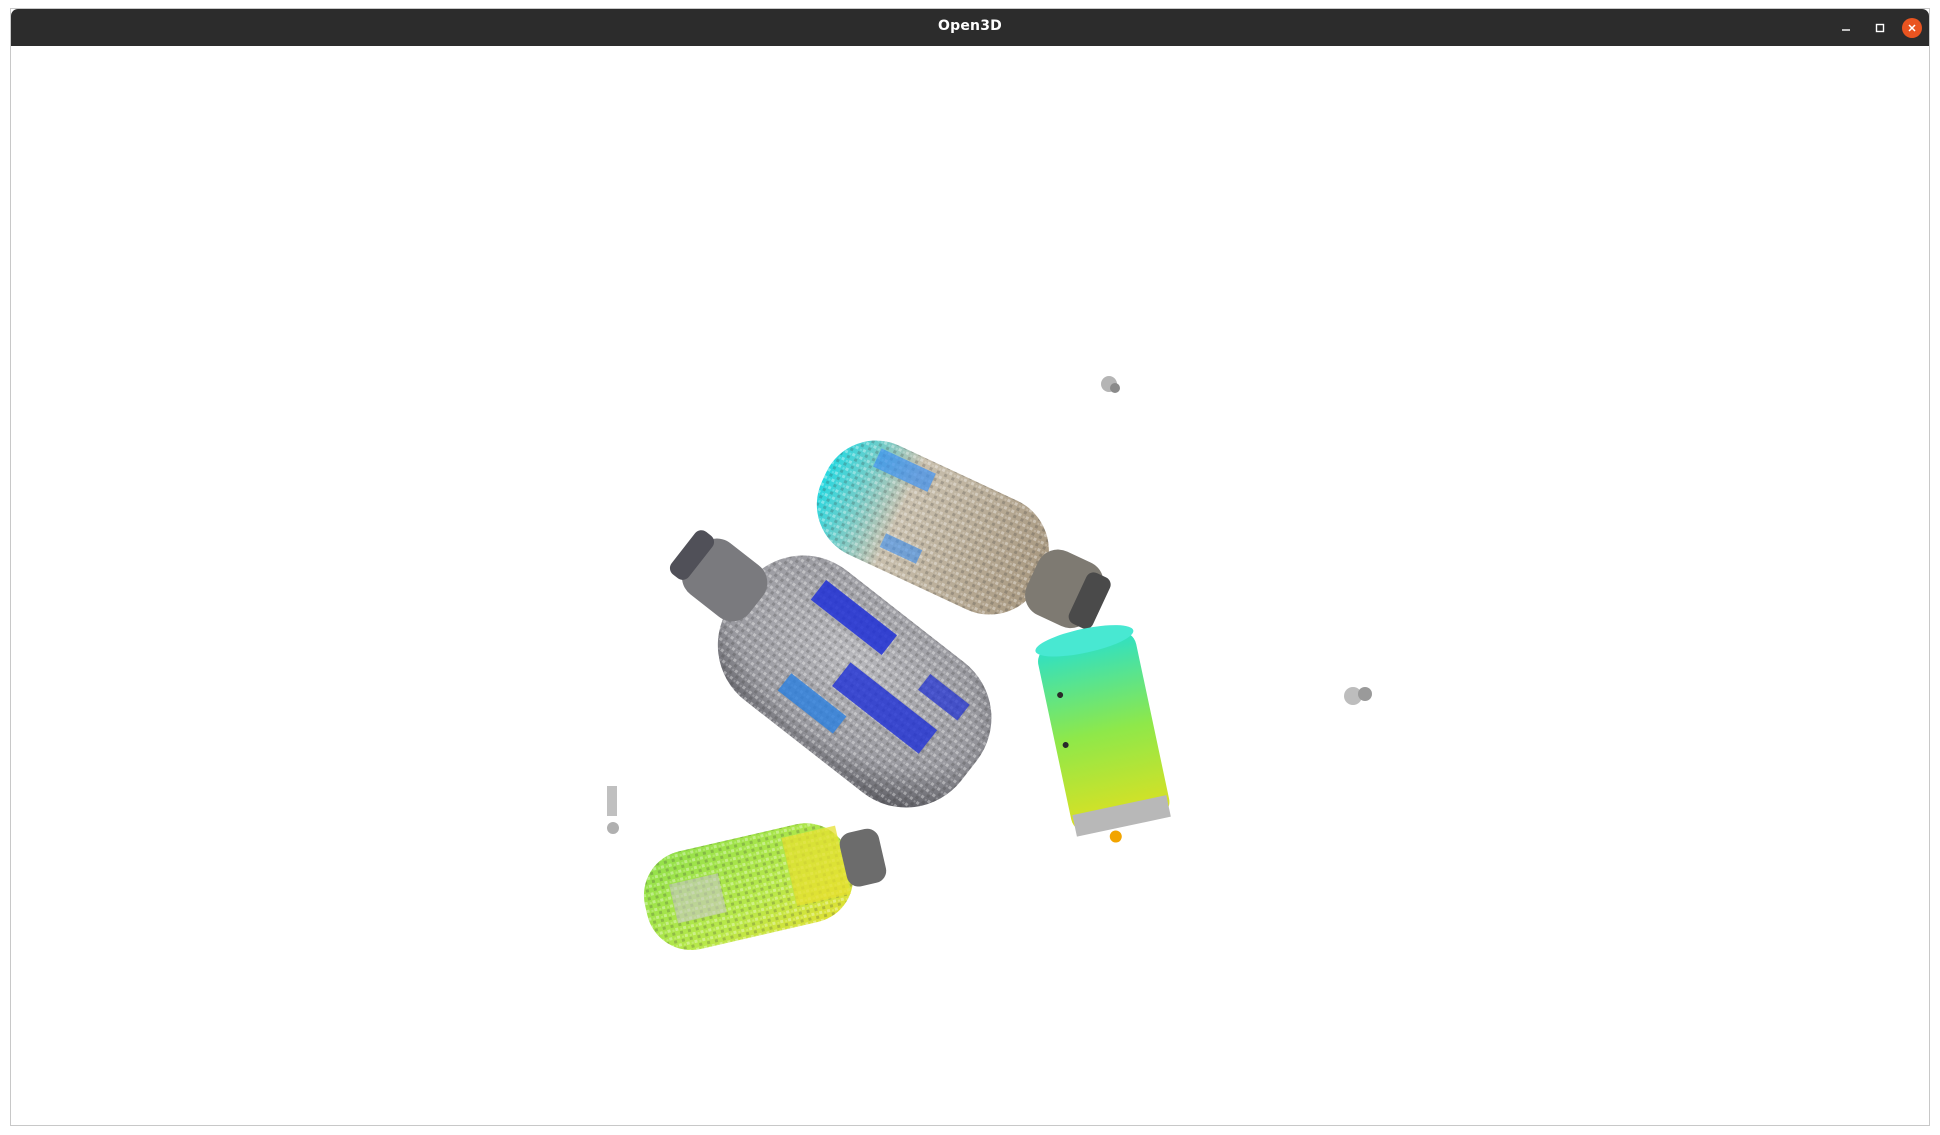 The width and height of the screenshot is (1940, 1135). I want to click on small-bottle, so click(765, 886).